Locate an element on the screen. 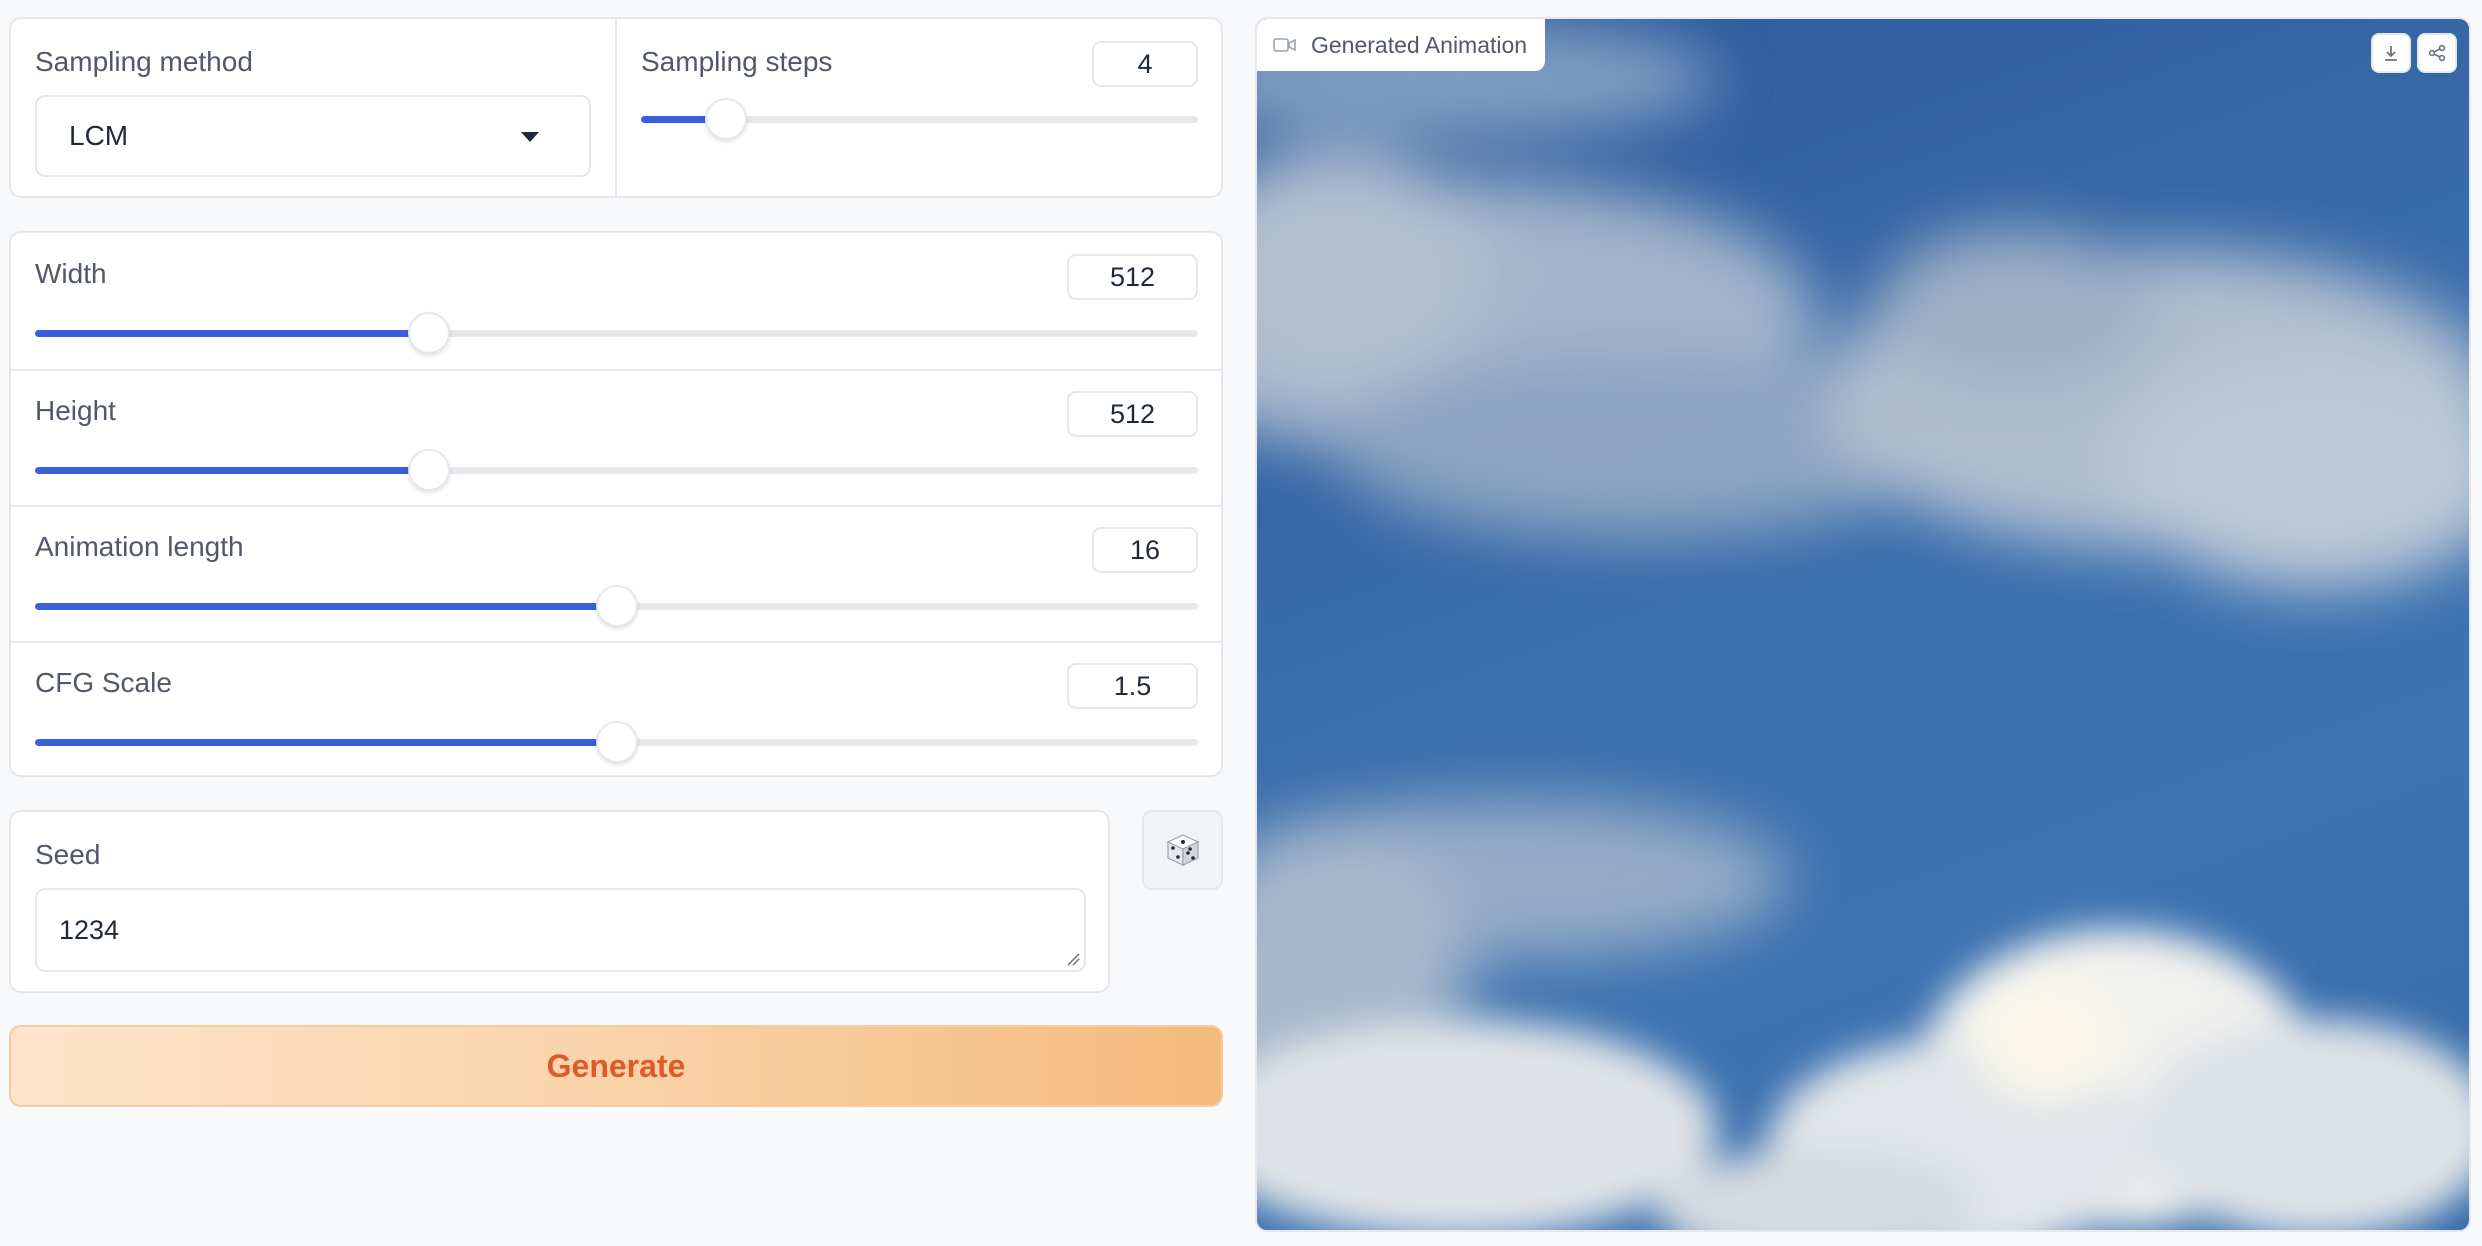 The image size is (2482, 1246). video-camera-icon is located at coordinates (1284, 45).